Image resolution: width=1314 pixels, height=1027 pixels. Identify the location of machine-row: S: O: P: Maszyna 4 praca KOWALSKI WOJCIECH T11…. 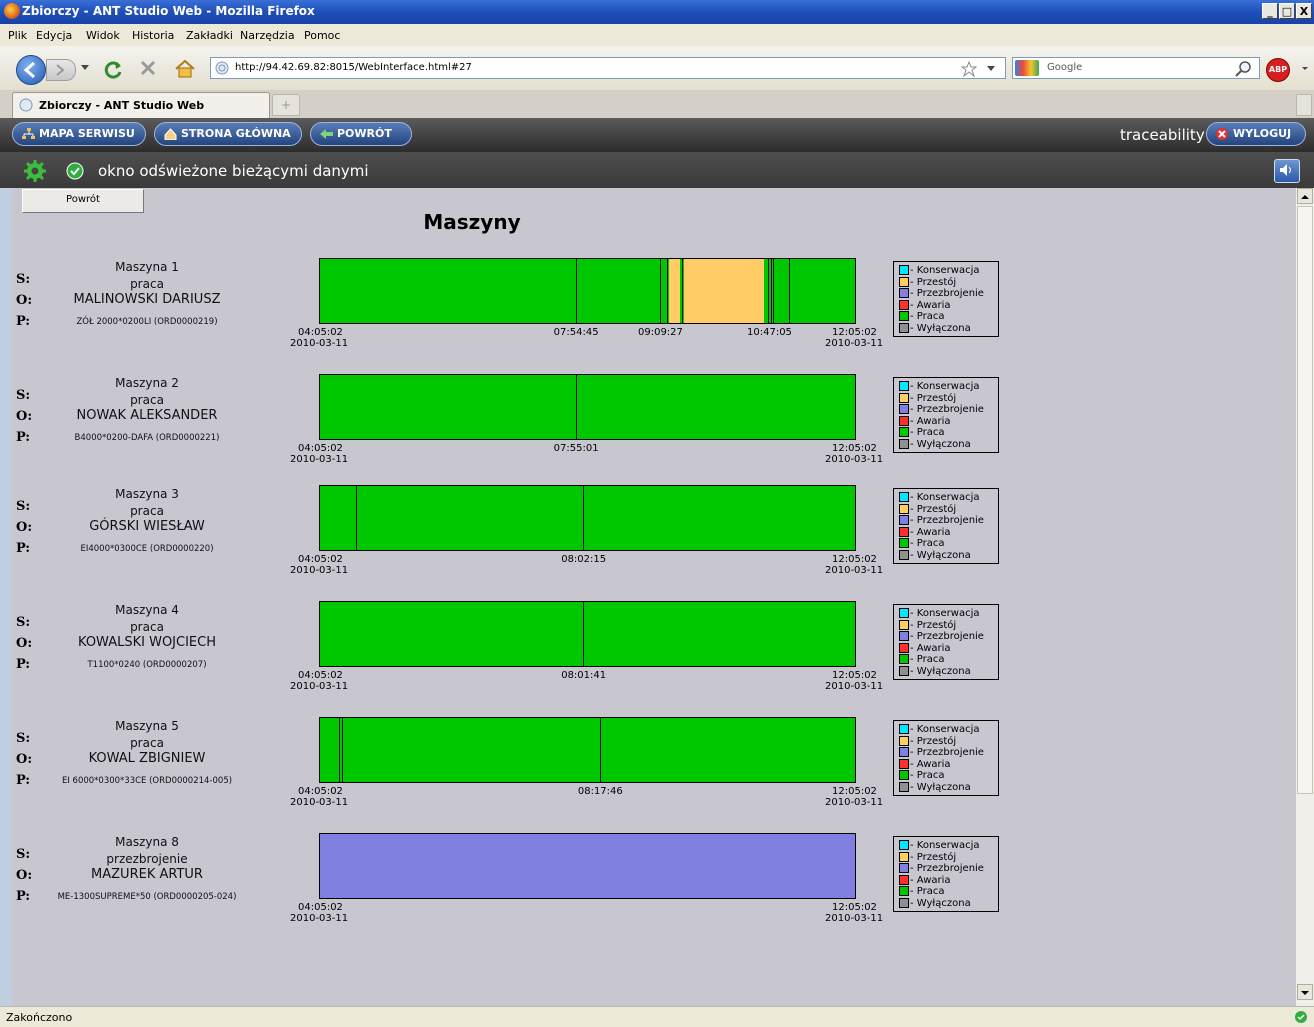
(654, 656).